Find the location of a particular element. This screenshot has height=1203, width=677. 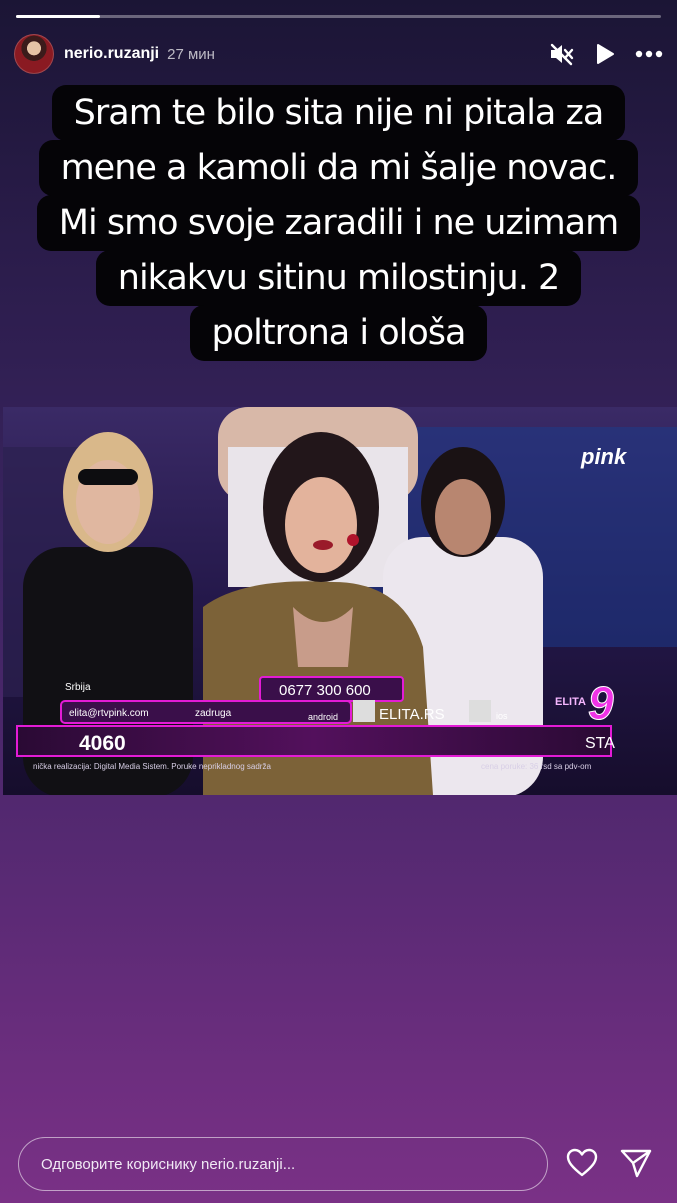

more-dots-icon is located at coordinates (649, 54).